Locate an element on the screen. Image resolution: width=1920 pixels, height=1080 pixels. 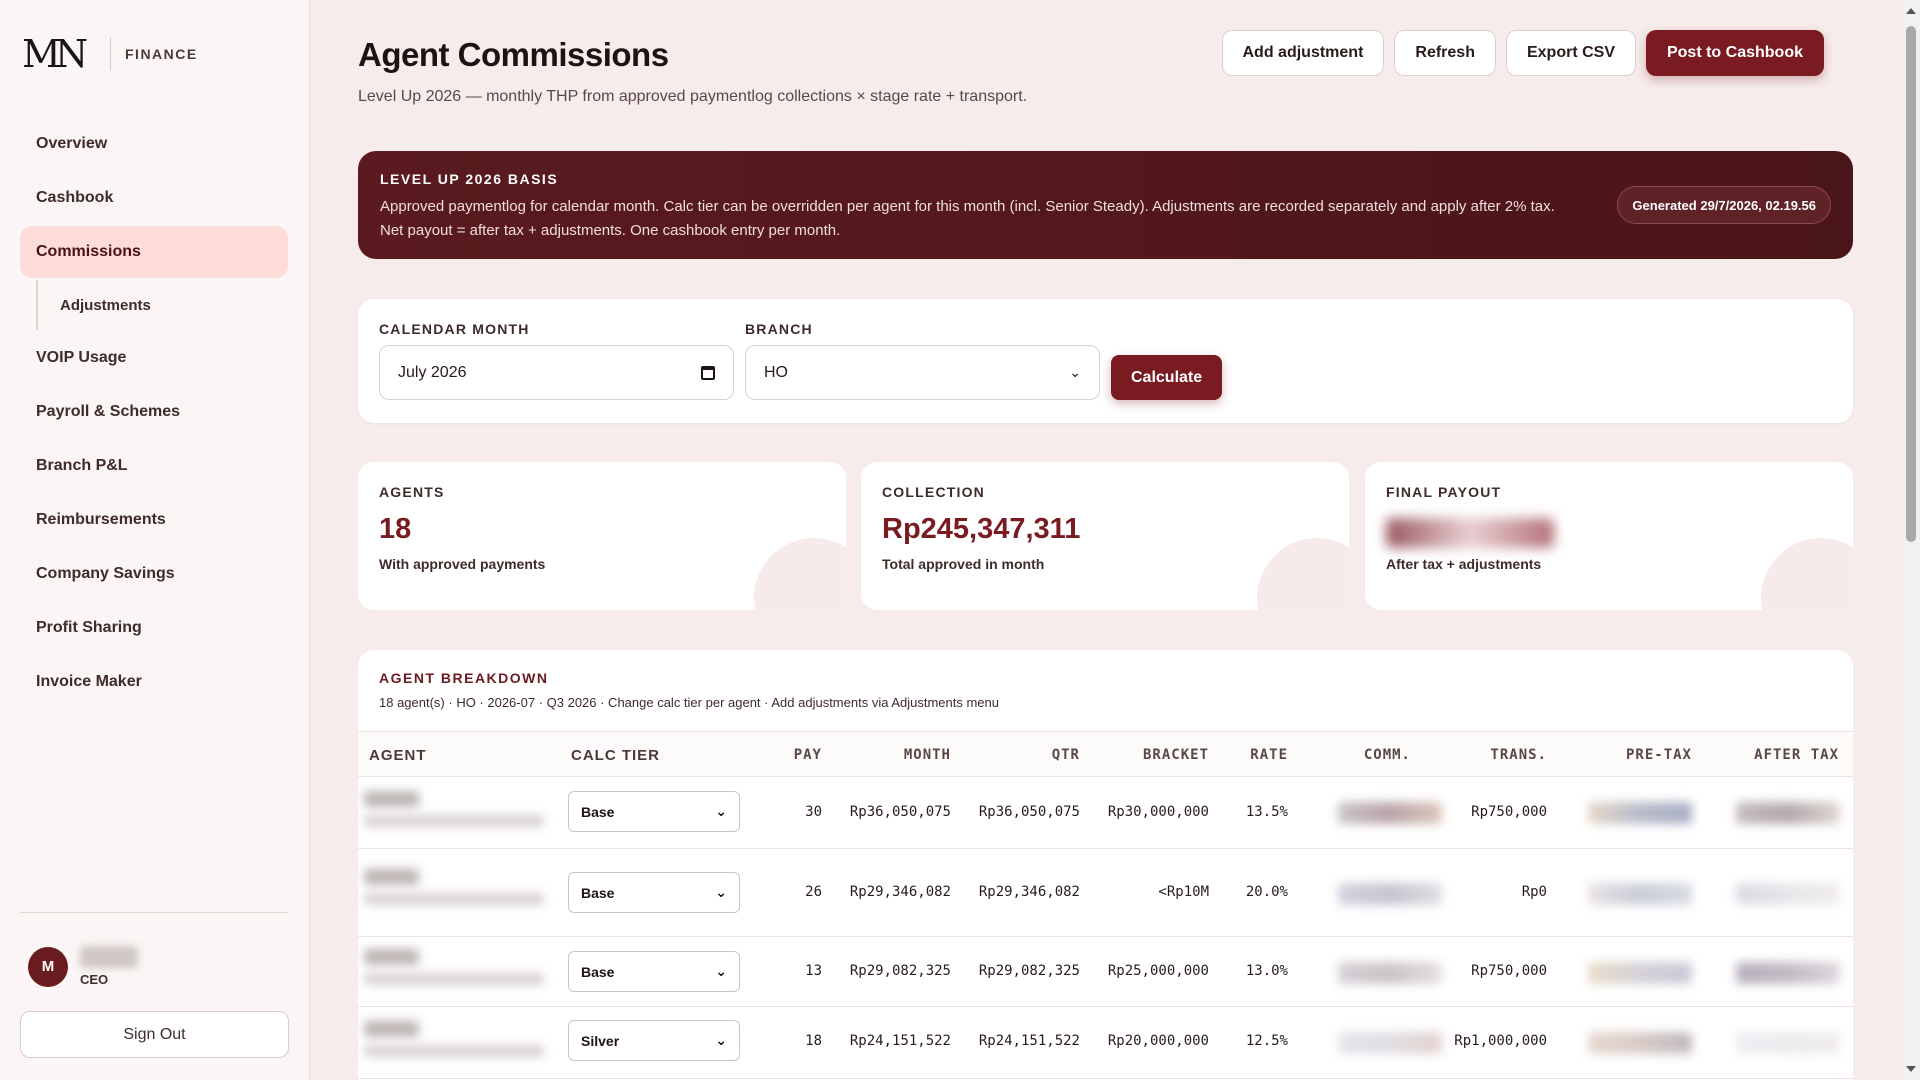
th-agent: AGENT is located at coordinates (398, 755).